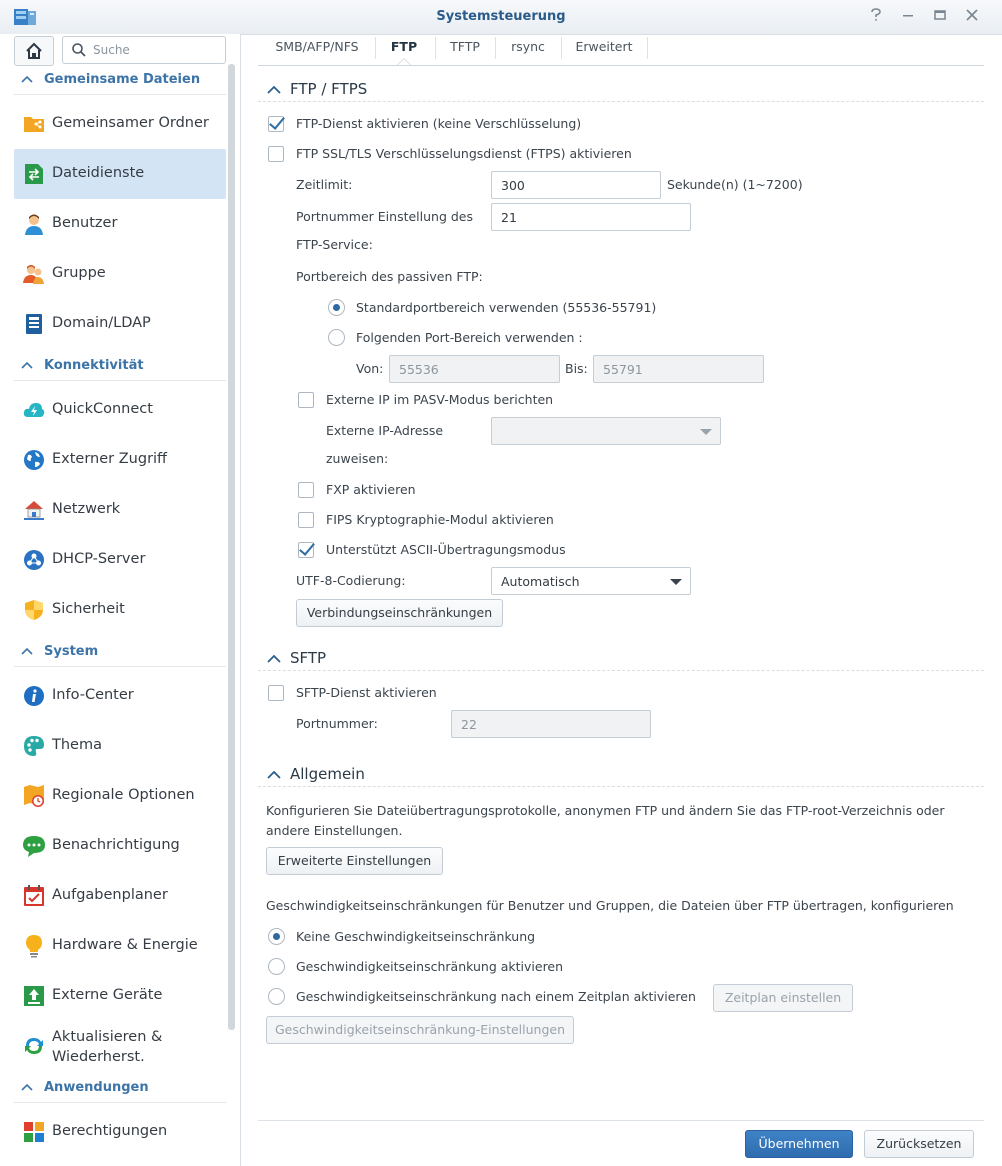  What do you see at coordinates (34, 460) in the screenshot?
I see `globe-icon` at bounding box center [34, 460].